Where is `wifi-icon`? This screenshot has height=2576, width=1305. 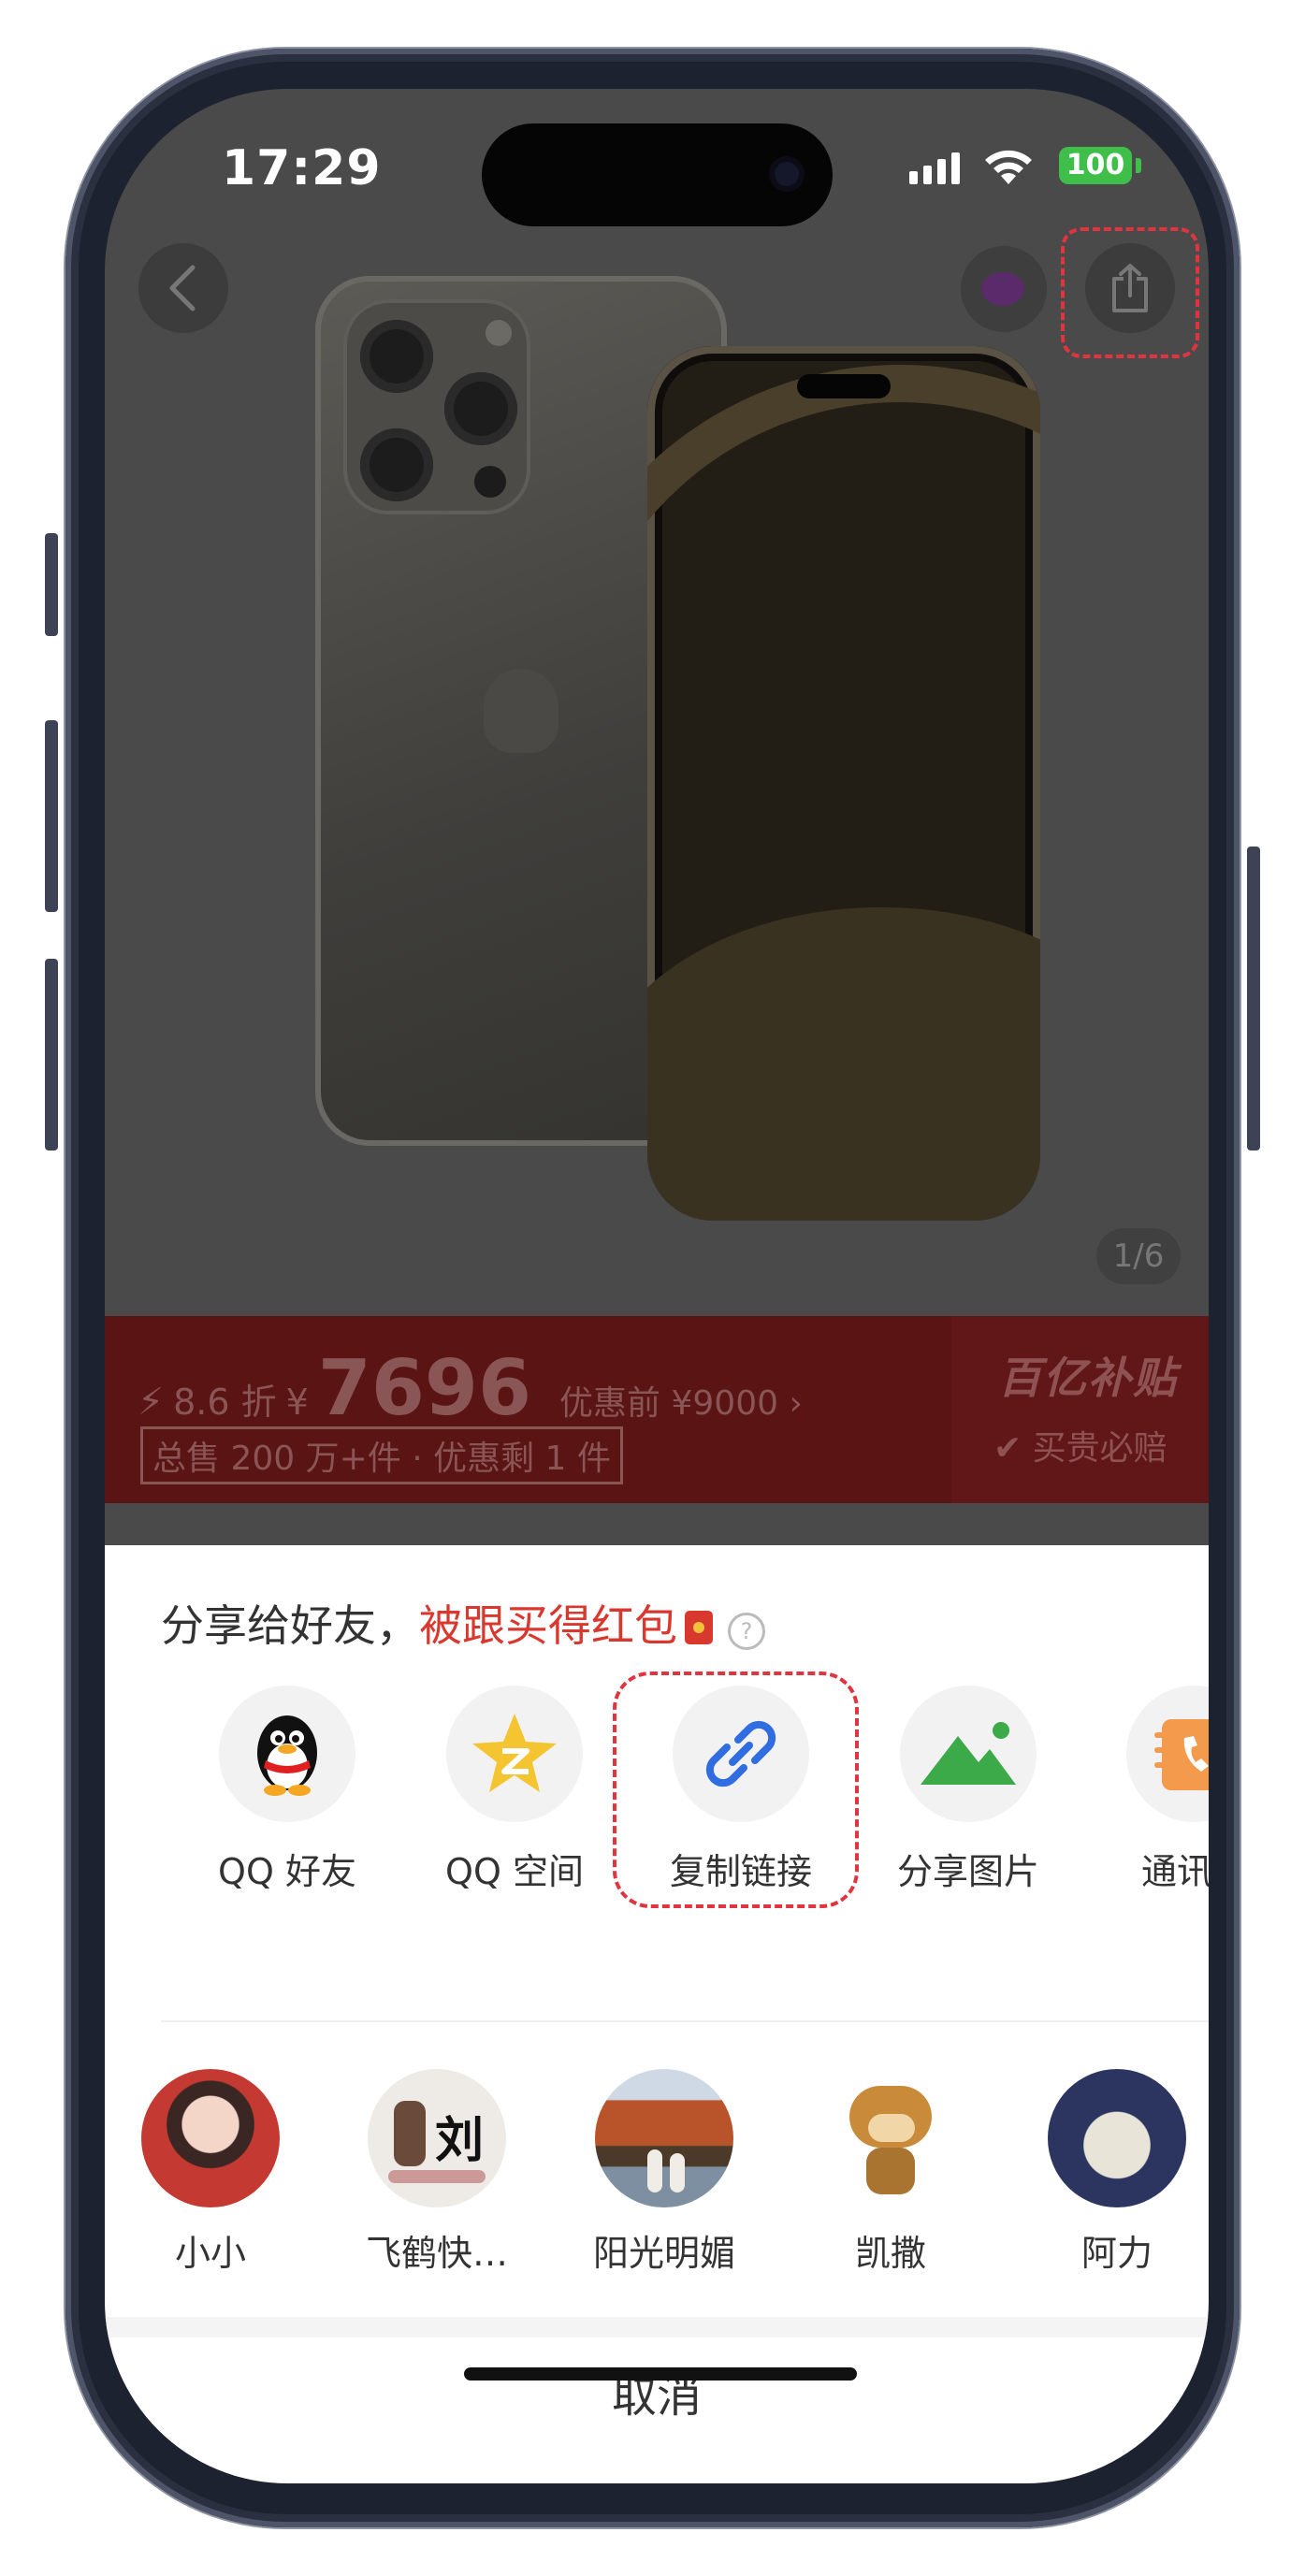
wifi-icon is located at coordinates (1008, 167).